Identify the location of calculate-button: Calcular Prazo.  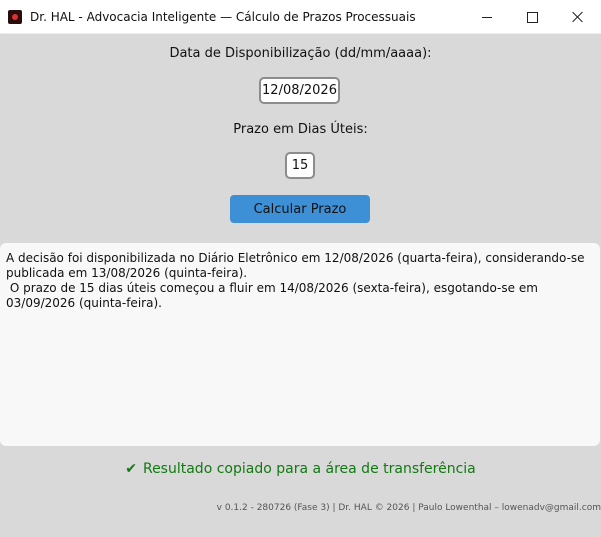
(300, 209).